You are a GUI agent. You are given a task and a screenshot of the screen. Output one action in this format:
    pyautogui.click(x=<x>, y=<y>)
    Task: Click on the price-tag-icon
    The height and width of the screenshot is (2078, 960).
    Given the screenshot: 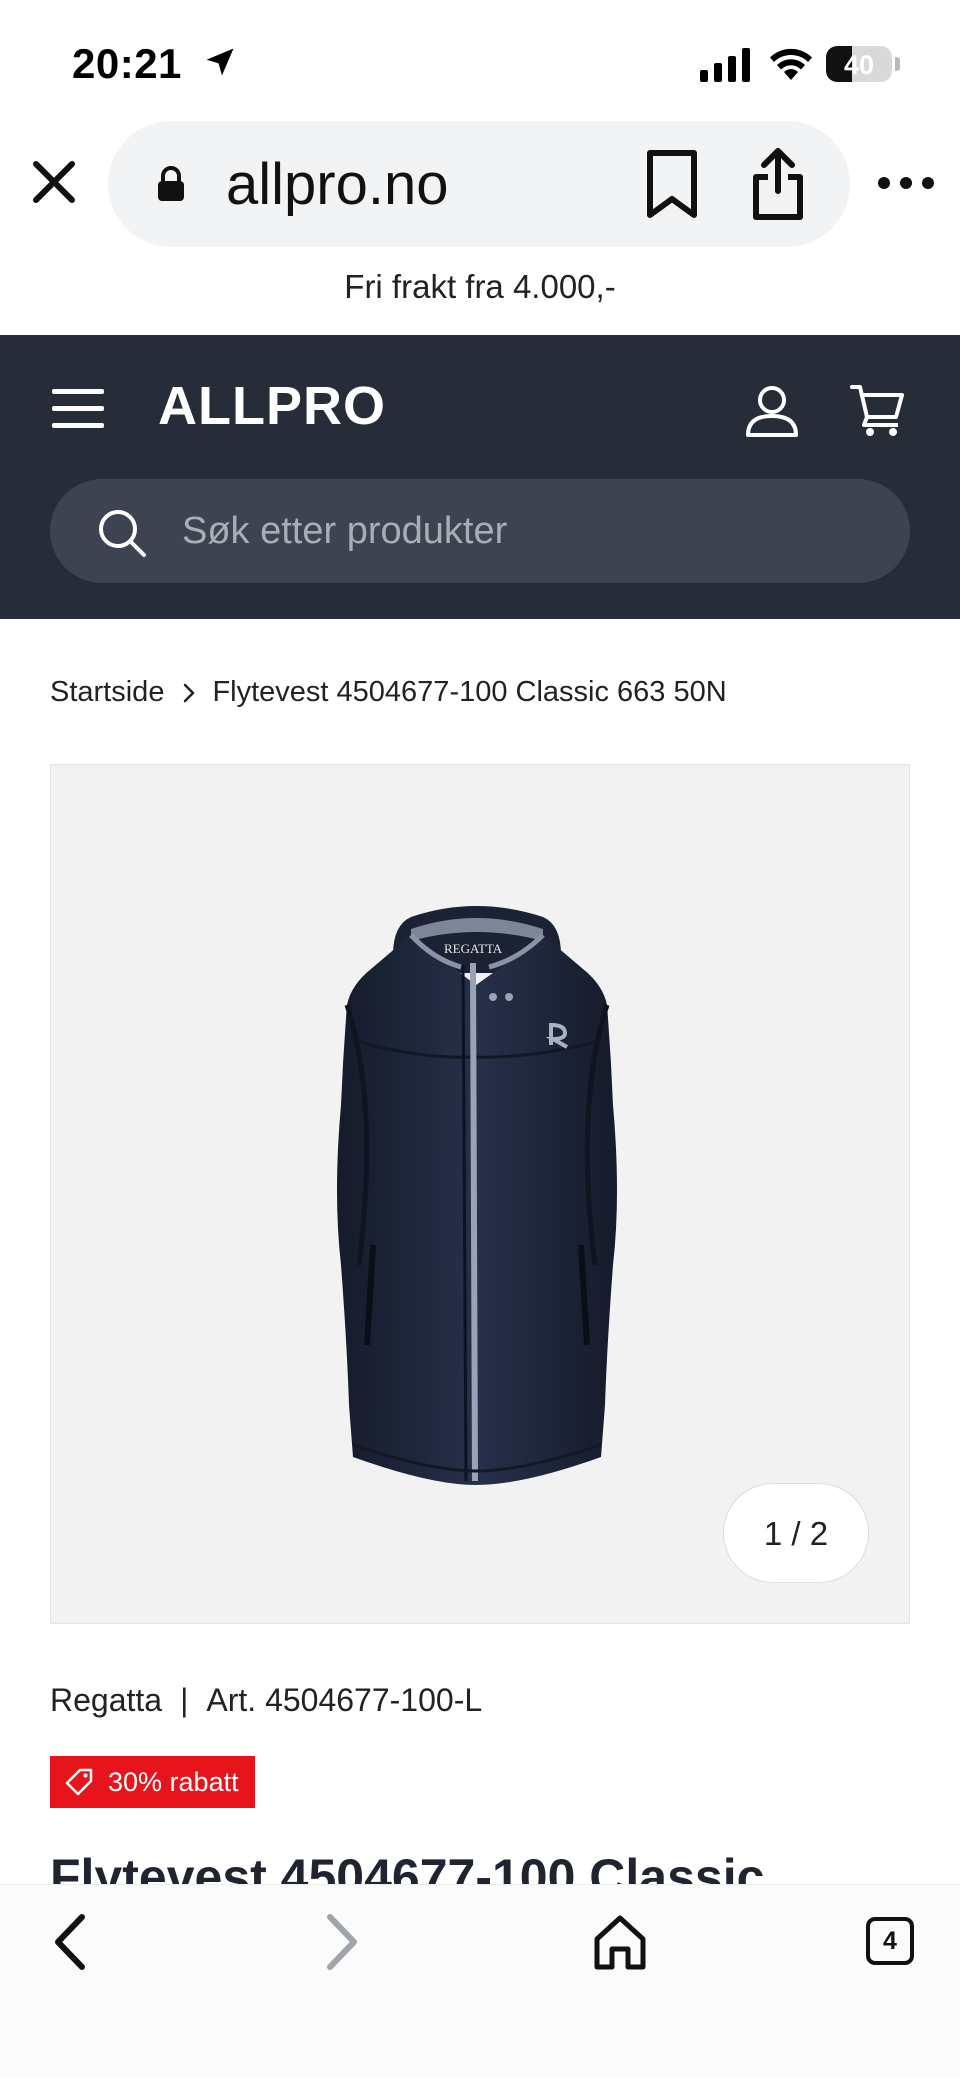 What is the action you would take?
    pyautogui.click(x=79, y=1782)
    